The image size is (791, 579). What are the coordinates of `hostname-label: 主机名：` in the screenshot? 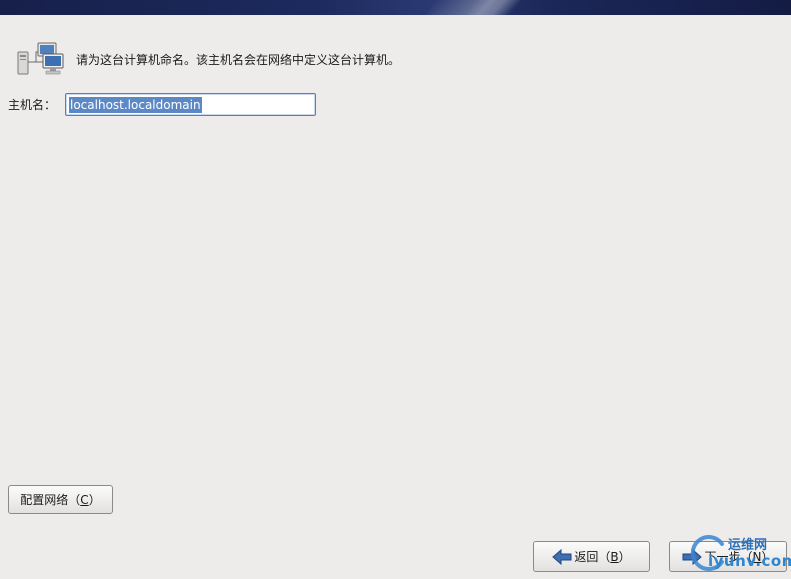 It's located at (32, 105).